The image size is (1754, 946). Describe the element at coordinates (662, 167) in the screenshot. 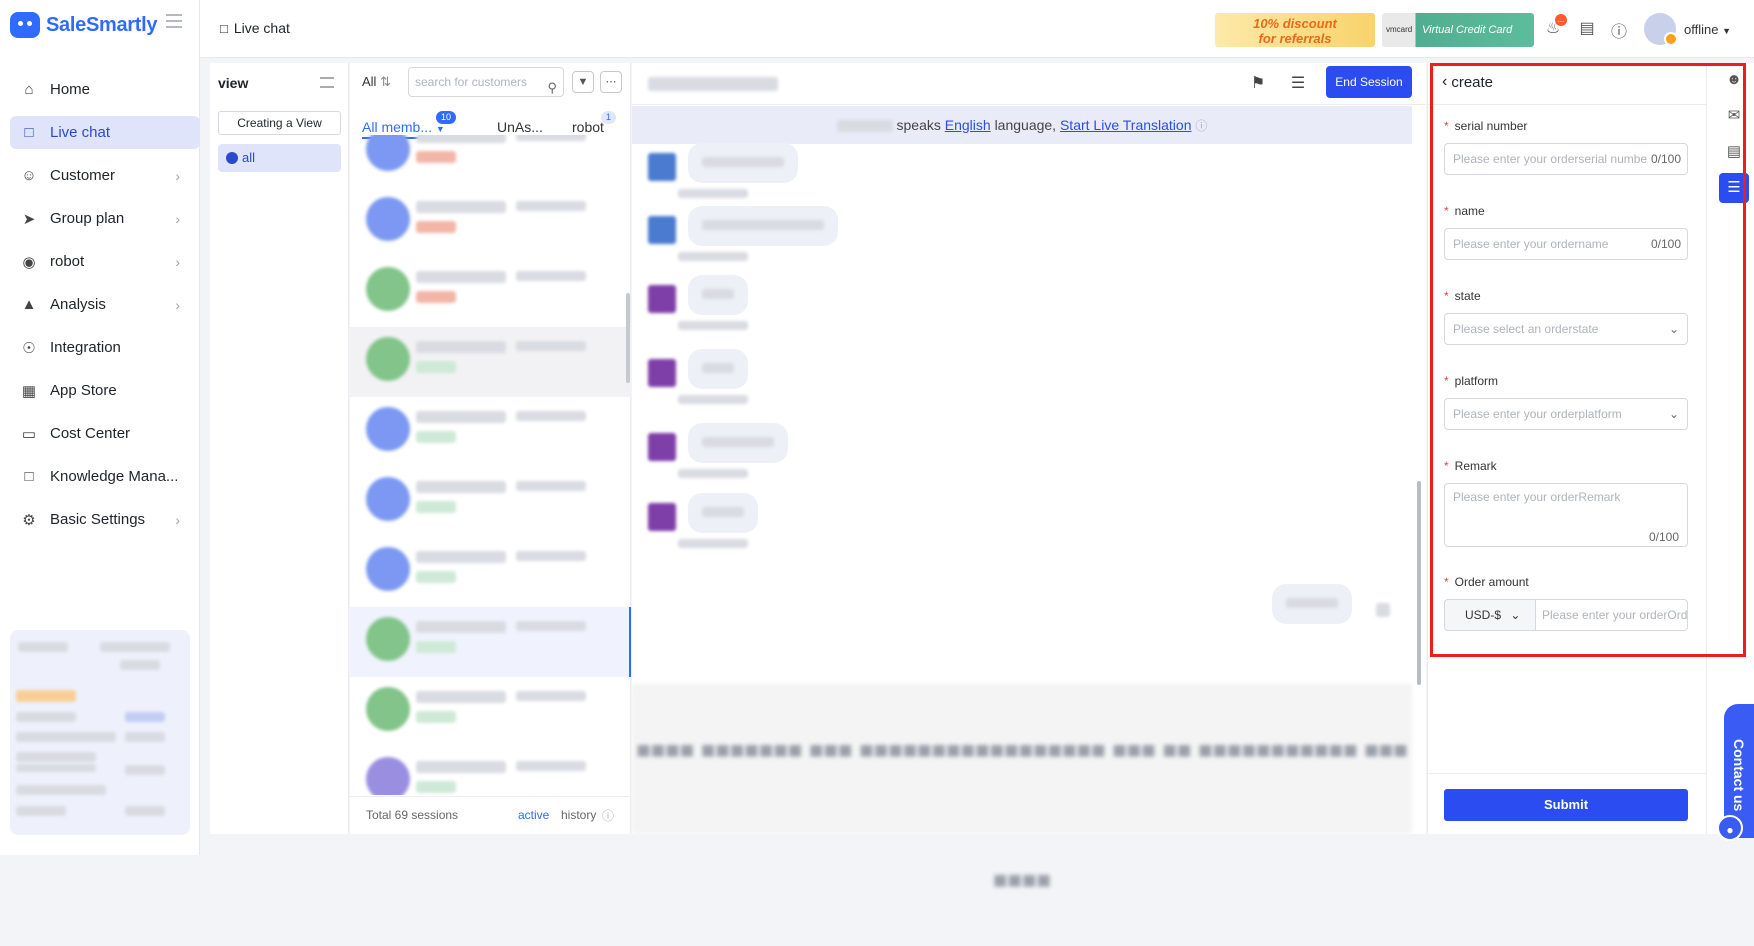

I see `message-avatar` at that location.